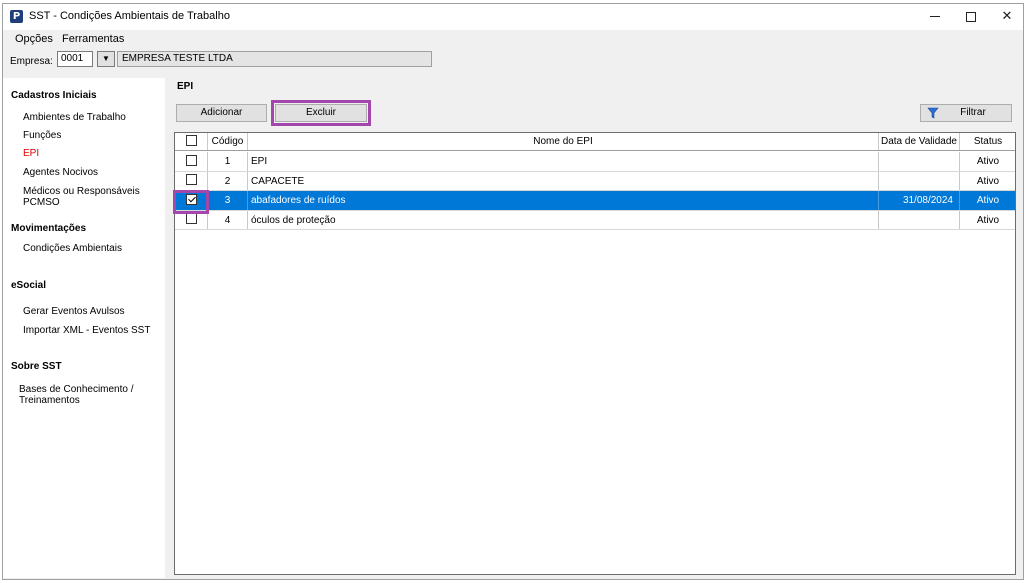 The image size is (1028, 583). Describe the element at coordinates (513, 39) in the screenshot. I see `menu-bar: Opções Ferramentas` at that location.